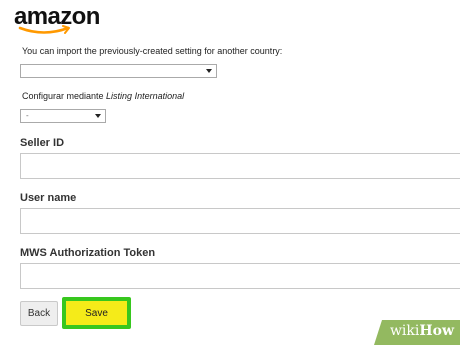 This screenshot has width=460, height=345. I want to click on configure-select: -, so click(63, 116).